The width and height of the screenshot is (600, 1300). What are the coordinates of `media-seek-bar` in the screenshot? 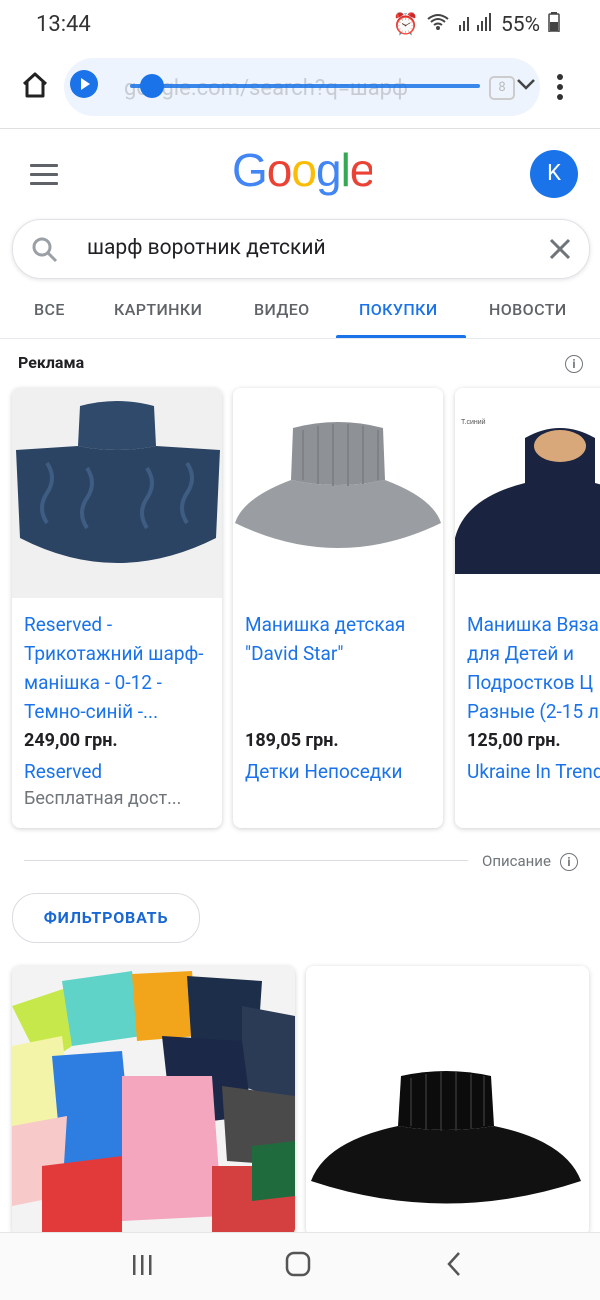 It's located at (305, 86).